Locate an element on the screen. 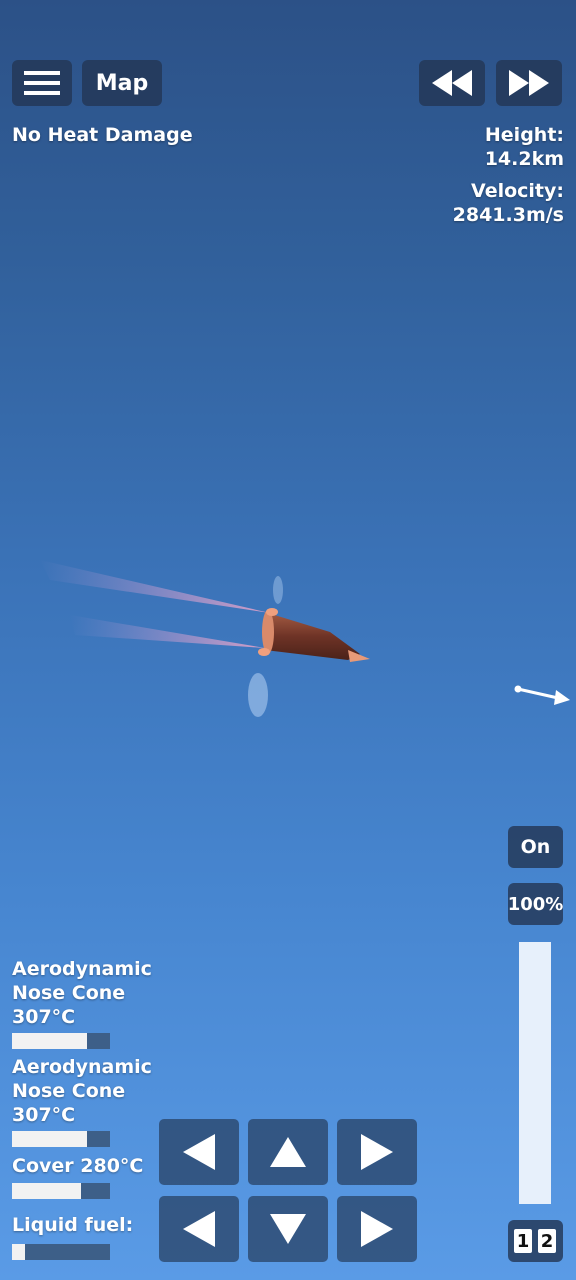 The height and width of the screenshot is (1280, 576). height-label: Height: is located at coordinates (524, 135).